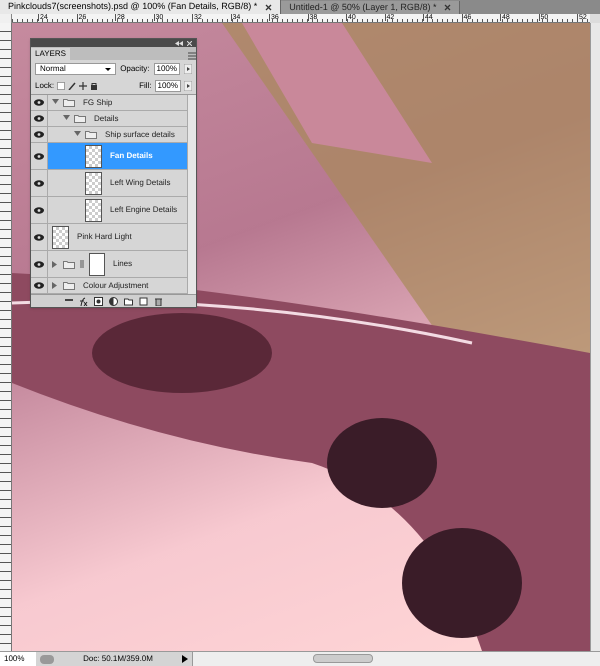 The height and width of the screenshot is (666, 600). Describe the element at coordinates (158, 301) in the screenshot. I see `trash-icon` at that location.